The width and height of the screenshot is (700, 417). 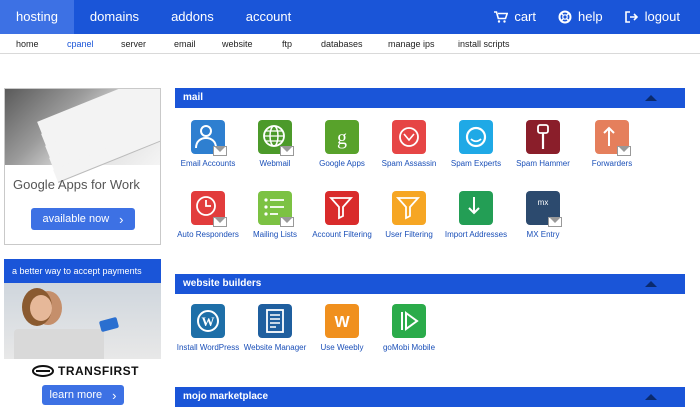 What do you see at coordinates (34, 184) in the screenshot?
I see `google-logo-text: Google` at bounding box center [34, 184].